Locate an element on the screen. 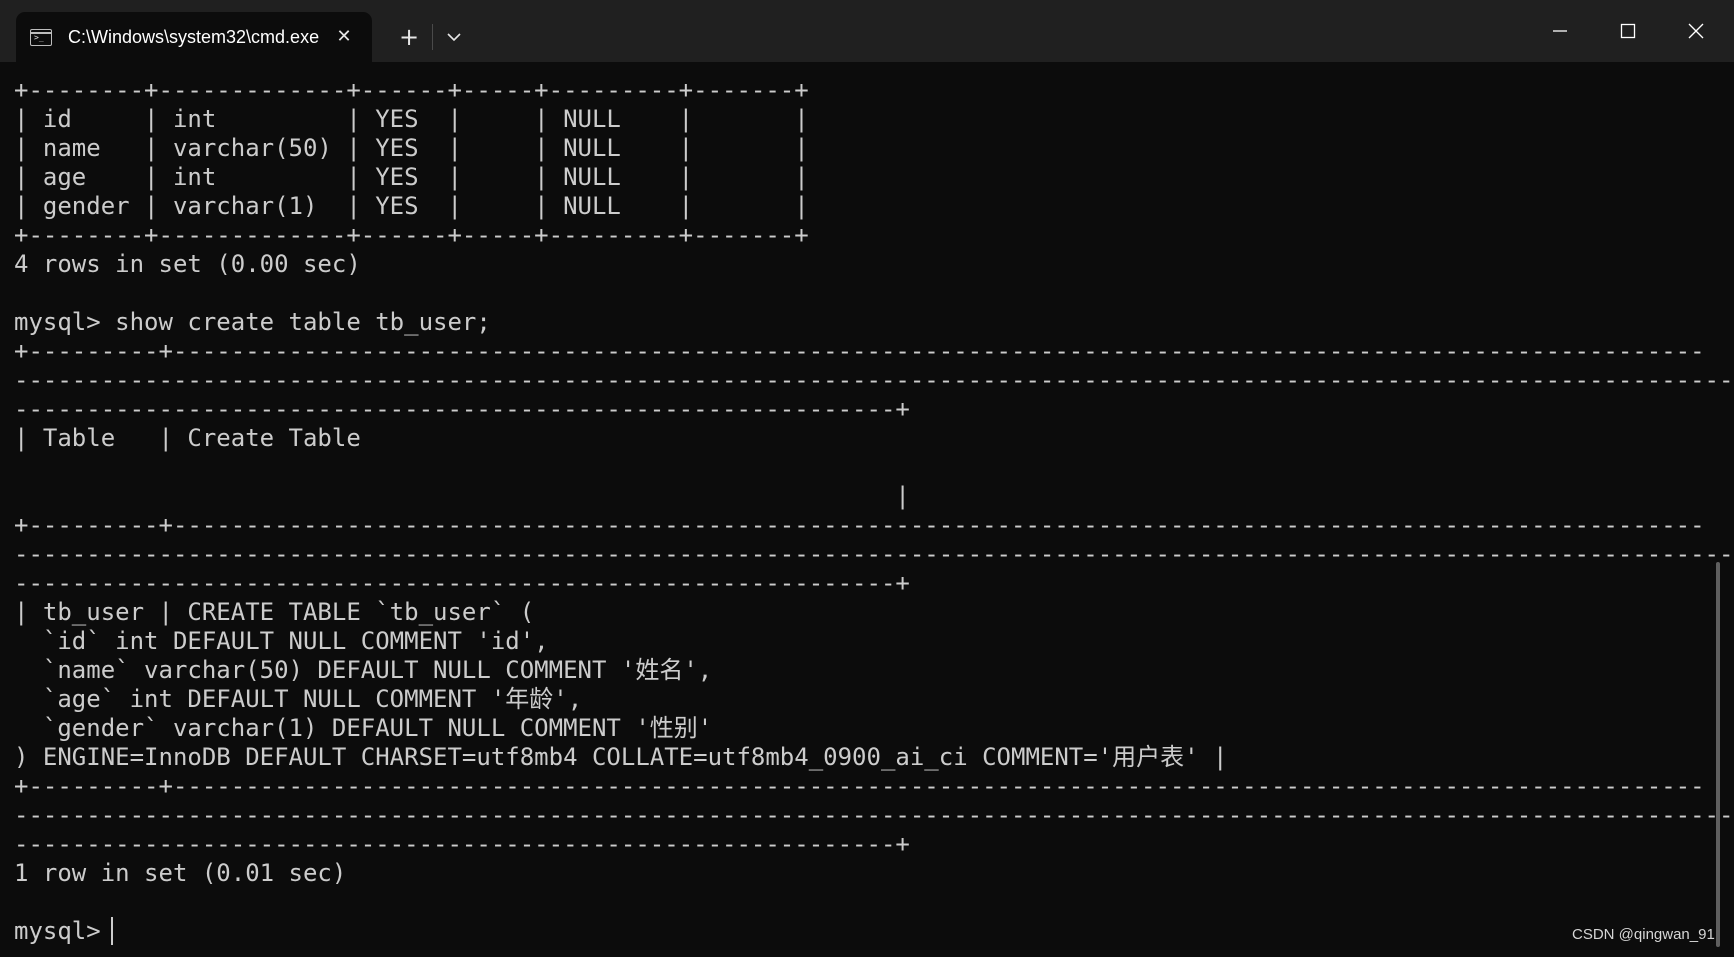  close-window-button is located at coordinates (1696, 31).